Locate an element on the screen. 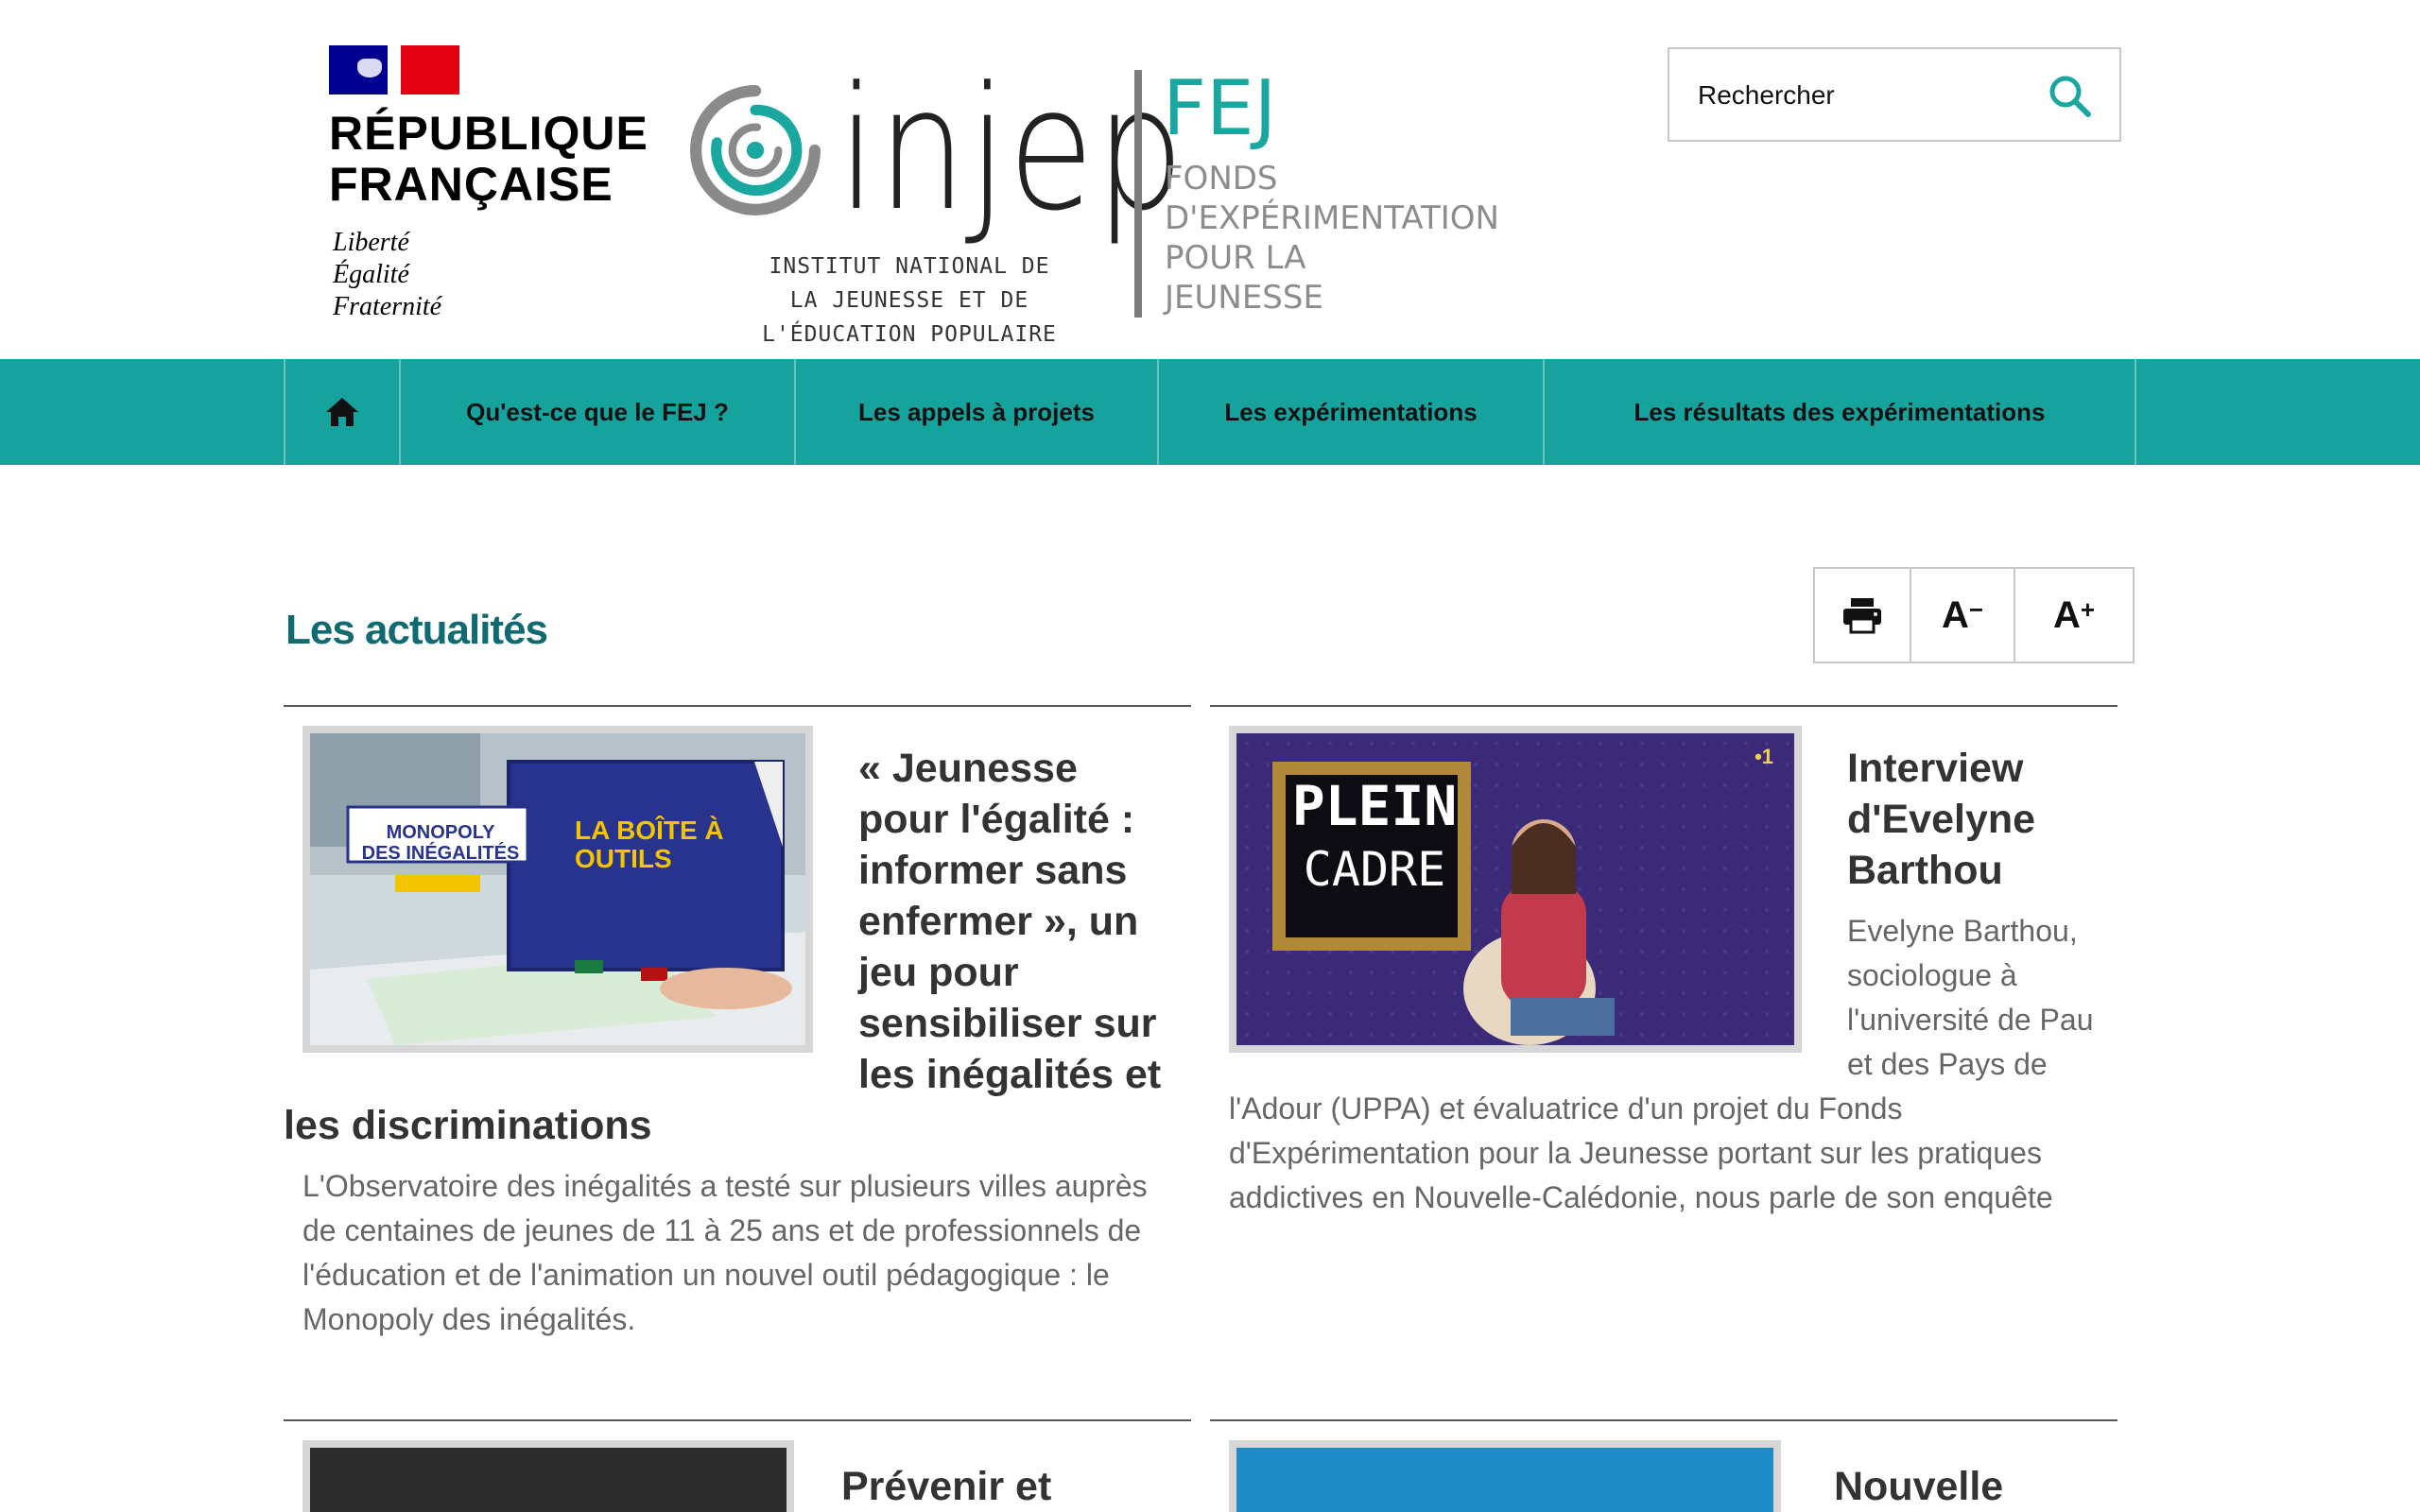  image-box-label: MONOPOLY DES INÉGALITÉS is located at coordinates (440, 843).